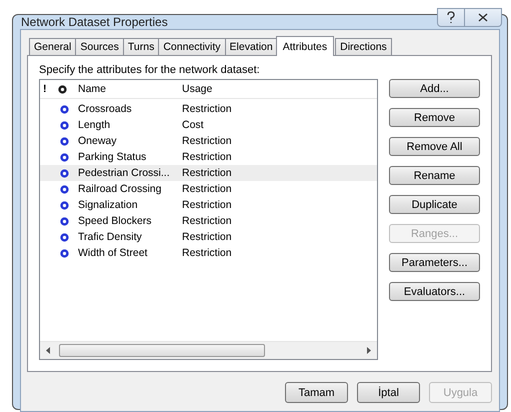 This screenshot has width=511, height=412. Describe the element at coordinates (193, 125) in the screenshot. I see `table-cell-text: Cost` at that location.